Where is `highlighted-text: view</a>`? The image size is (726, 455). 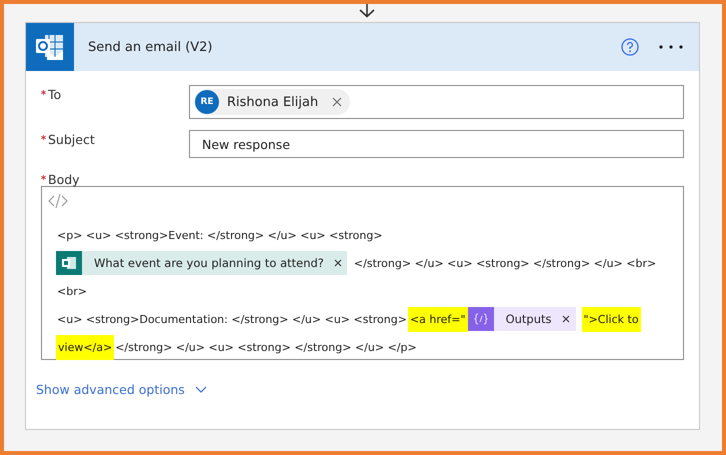 highlighted-text: view</a> is located at coordinates (85, 347).